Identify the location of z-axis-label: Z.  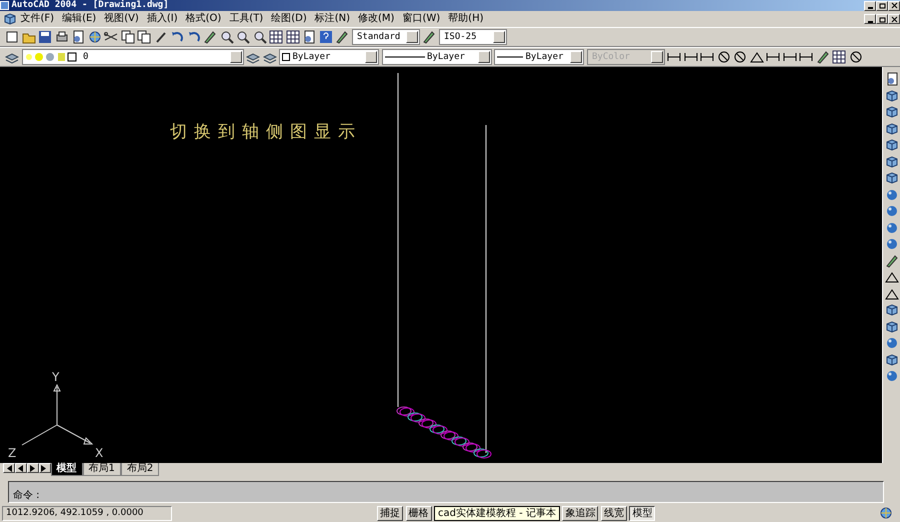
(12, 453).